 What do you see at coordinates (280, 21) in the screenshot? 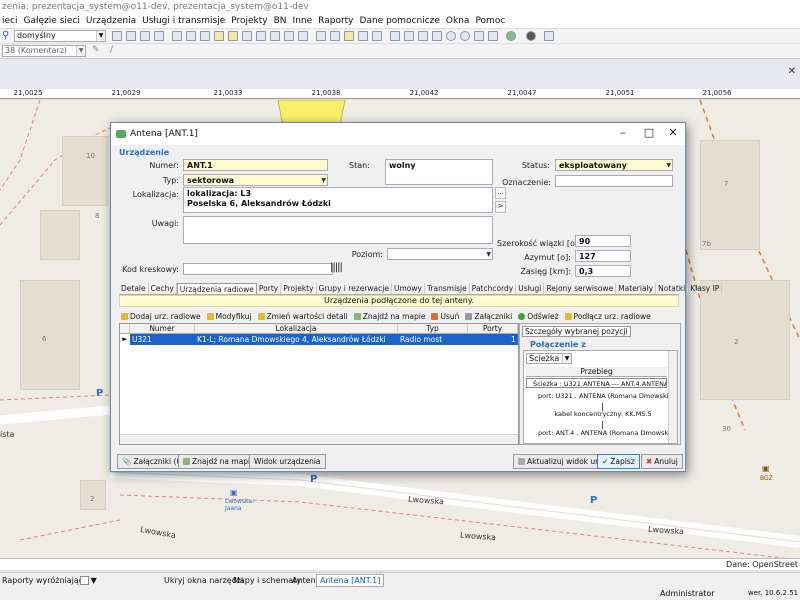
I see `menu-item: BN` at bounding box center [280, 21].